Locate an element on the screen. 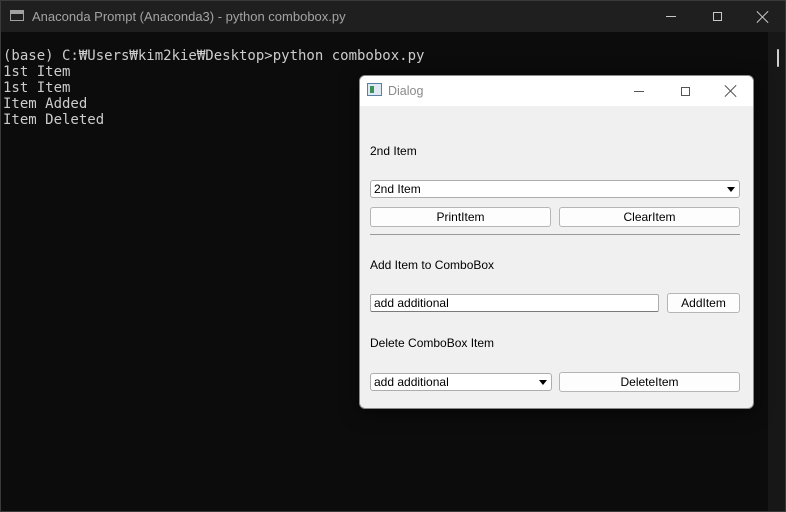 Image resolution: width=786 pixels, height=512 pixels. selected-item-label: 2nd Item is located at coordinates (393, 151).